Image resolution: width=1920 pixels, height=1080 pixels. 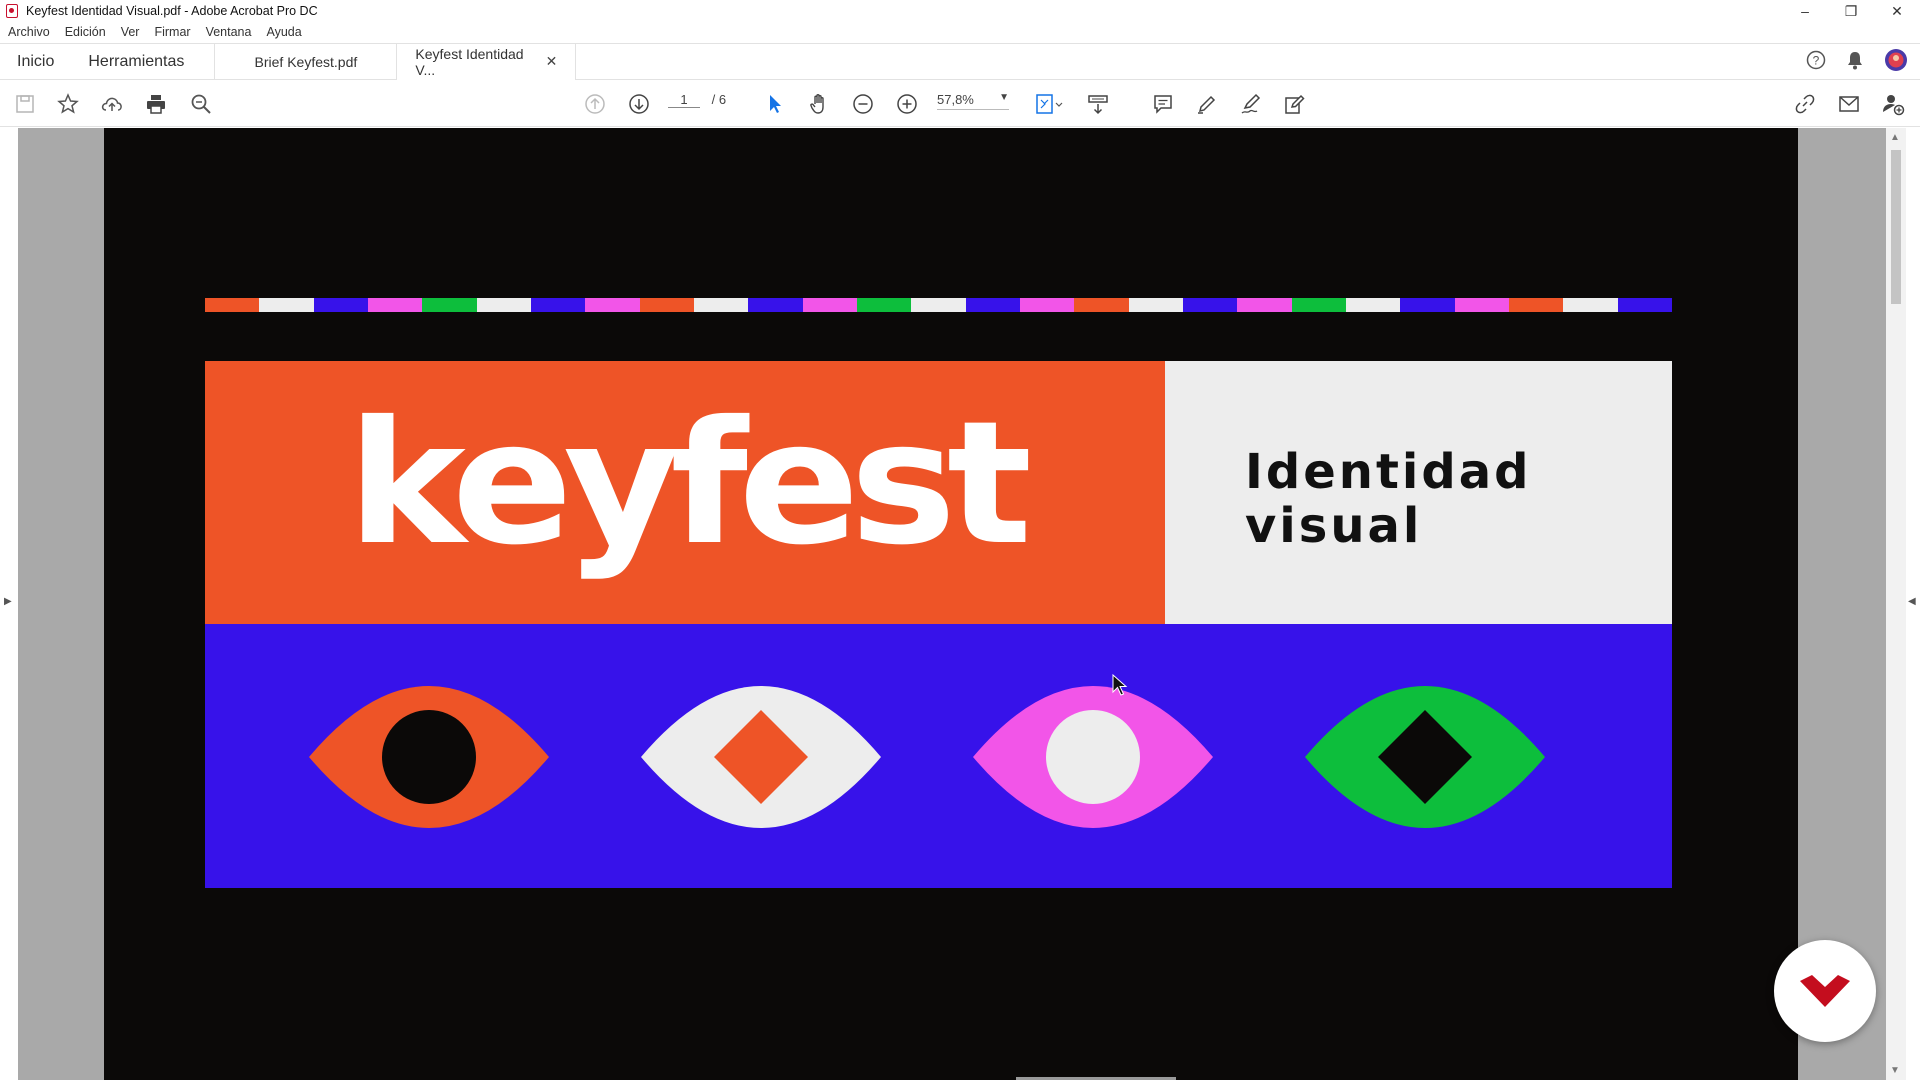 What do you see at coordinates (25, 104) in the screenshot?
I see `save-icon` at bounding box center [25, 104].